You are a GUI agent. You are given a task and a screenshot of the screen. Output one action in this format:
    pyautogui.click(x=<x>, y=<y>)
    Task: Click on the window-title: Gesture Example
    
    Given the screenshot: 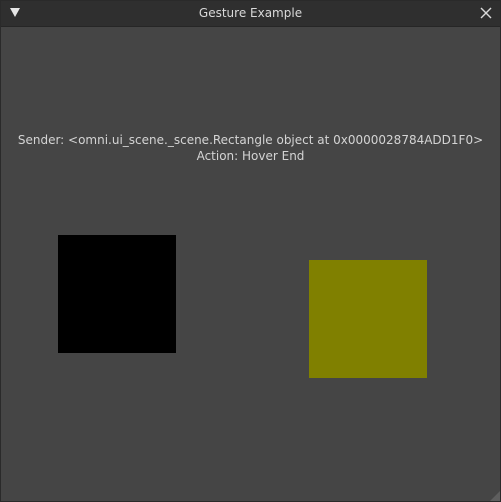 What is the action you would take?
    pyautogui.click(x=250, y=13)
    